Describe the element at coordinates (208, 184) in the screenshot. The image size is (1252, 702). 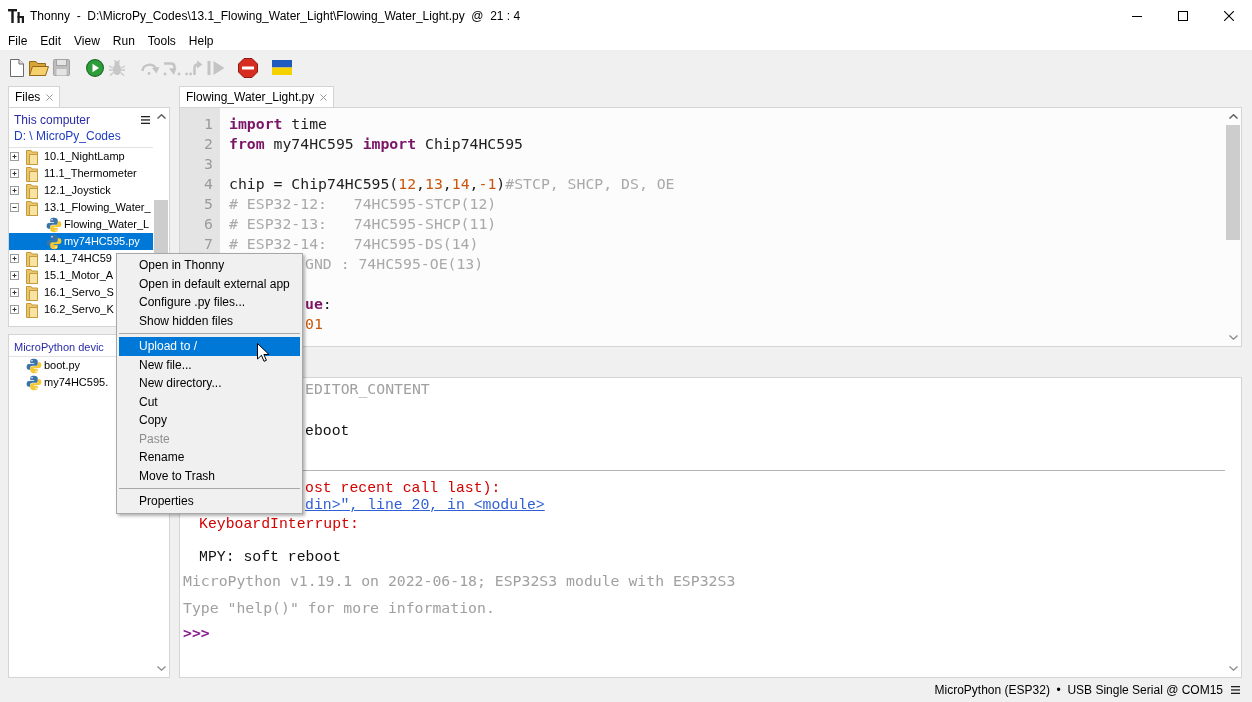
I see `line-number: 4` at that location.